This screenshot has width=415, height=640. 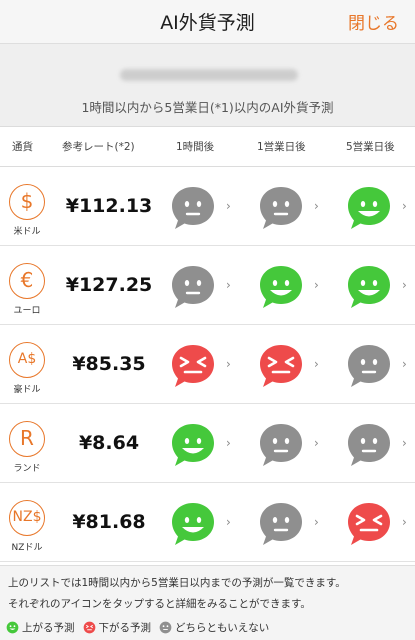 What do you see at coordinates (48, 628) in the screenshot?
I see `legend-up-label: 上がる予測` at bounding box center [48, 628].